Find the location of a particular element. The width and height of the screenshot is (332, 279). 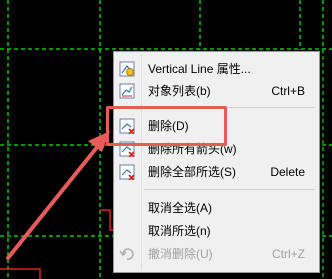

menu-item-shortcut: Ctrl+B is located at coordinates (288, 91).